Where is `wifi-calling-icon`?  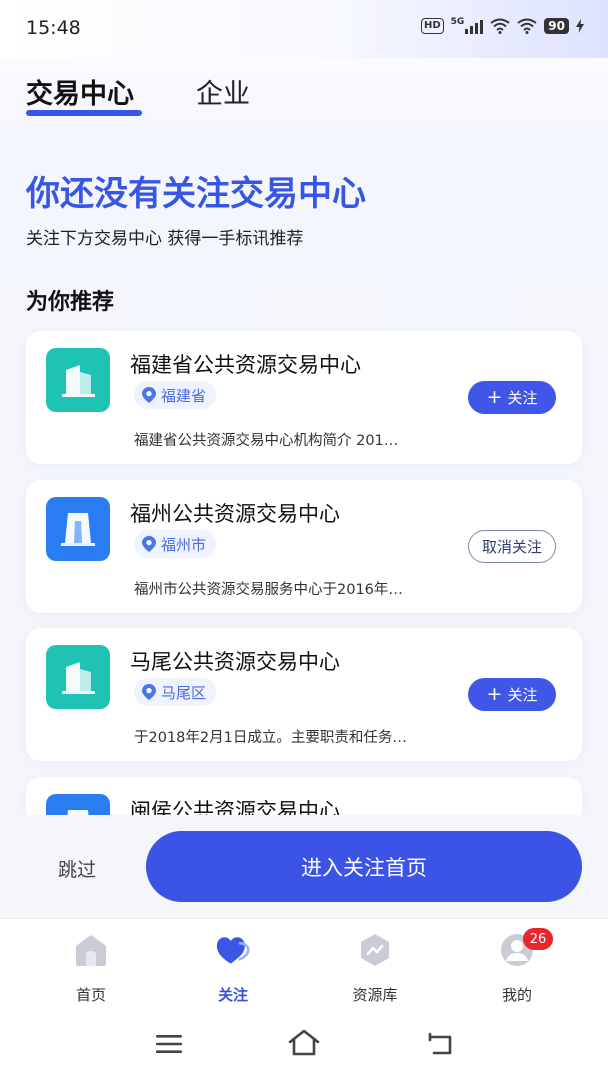
wifi-calling-icon is located at coordinates (500, 26).